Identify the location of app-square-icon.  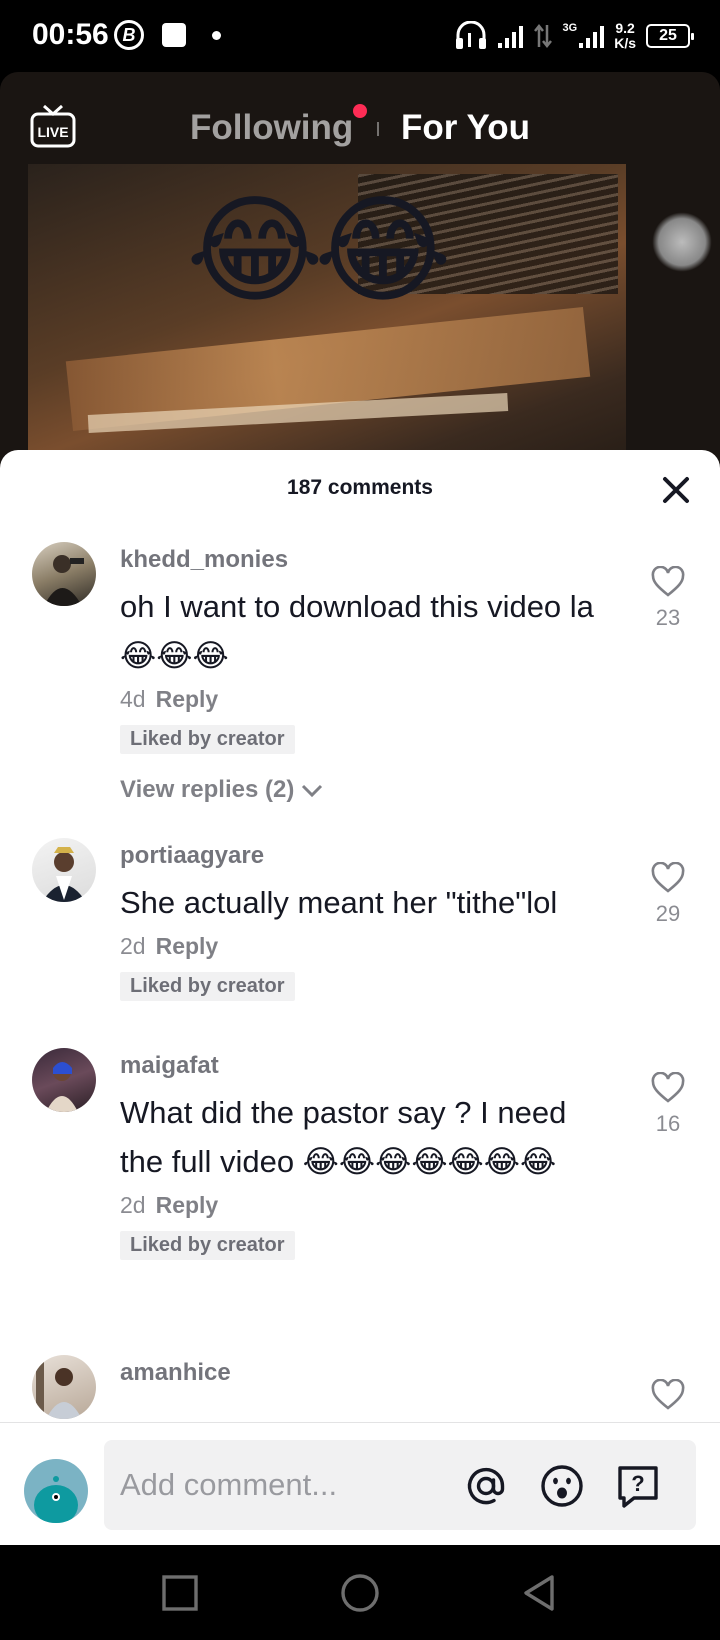
(174, 35).